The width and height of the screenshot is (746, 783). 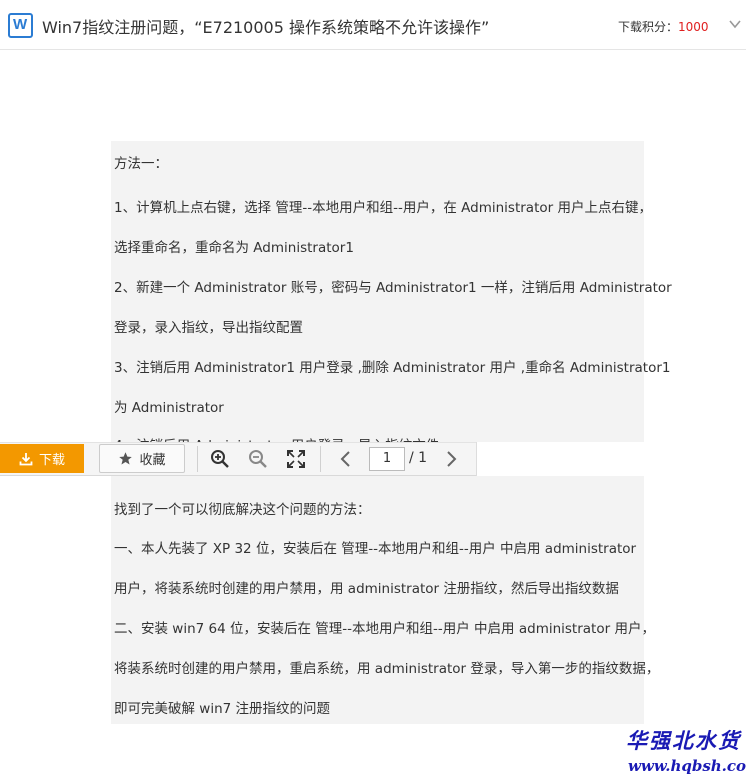 What do you see at coordinates (683, 740) in the screenshot?
I see `watermark-text: 华强北水货` at bounding box center [683, 740].